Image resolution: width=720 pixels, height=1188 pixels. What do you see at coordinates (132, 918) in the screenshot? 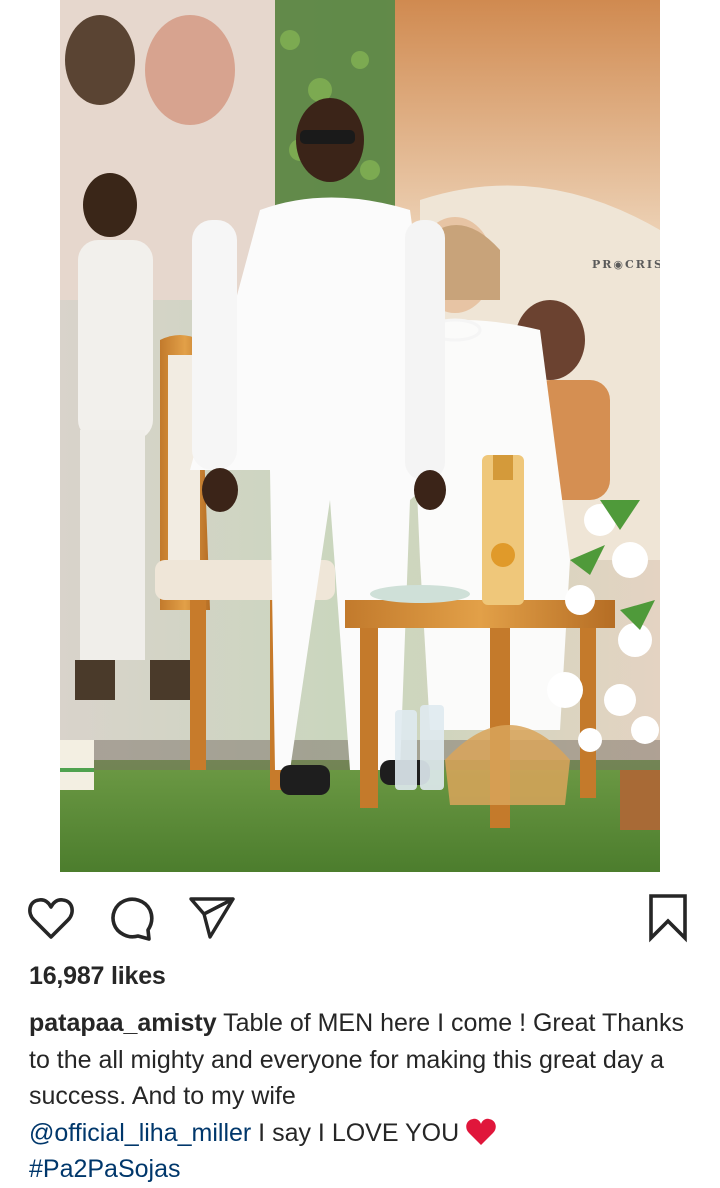
I see `comment-bubble-icon` at bounding box center [132, 918].